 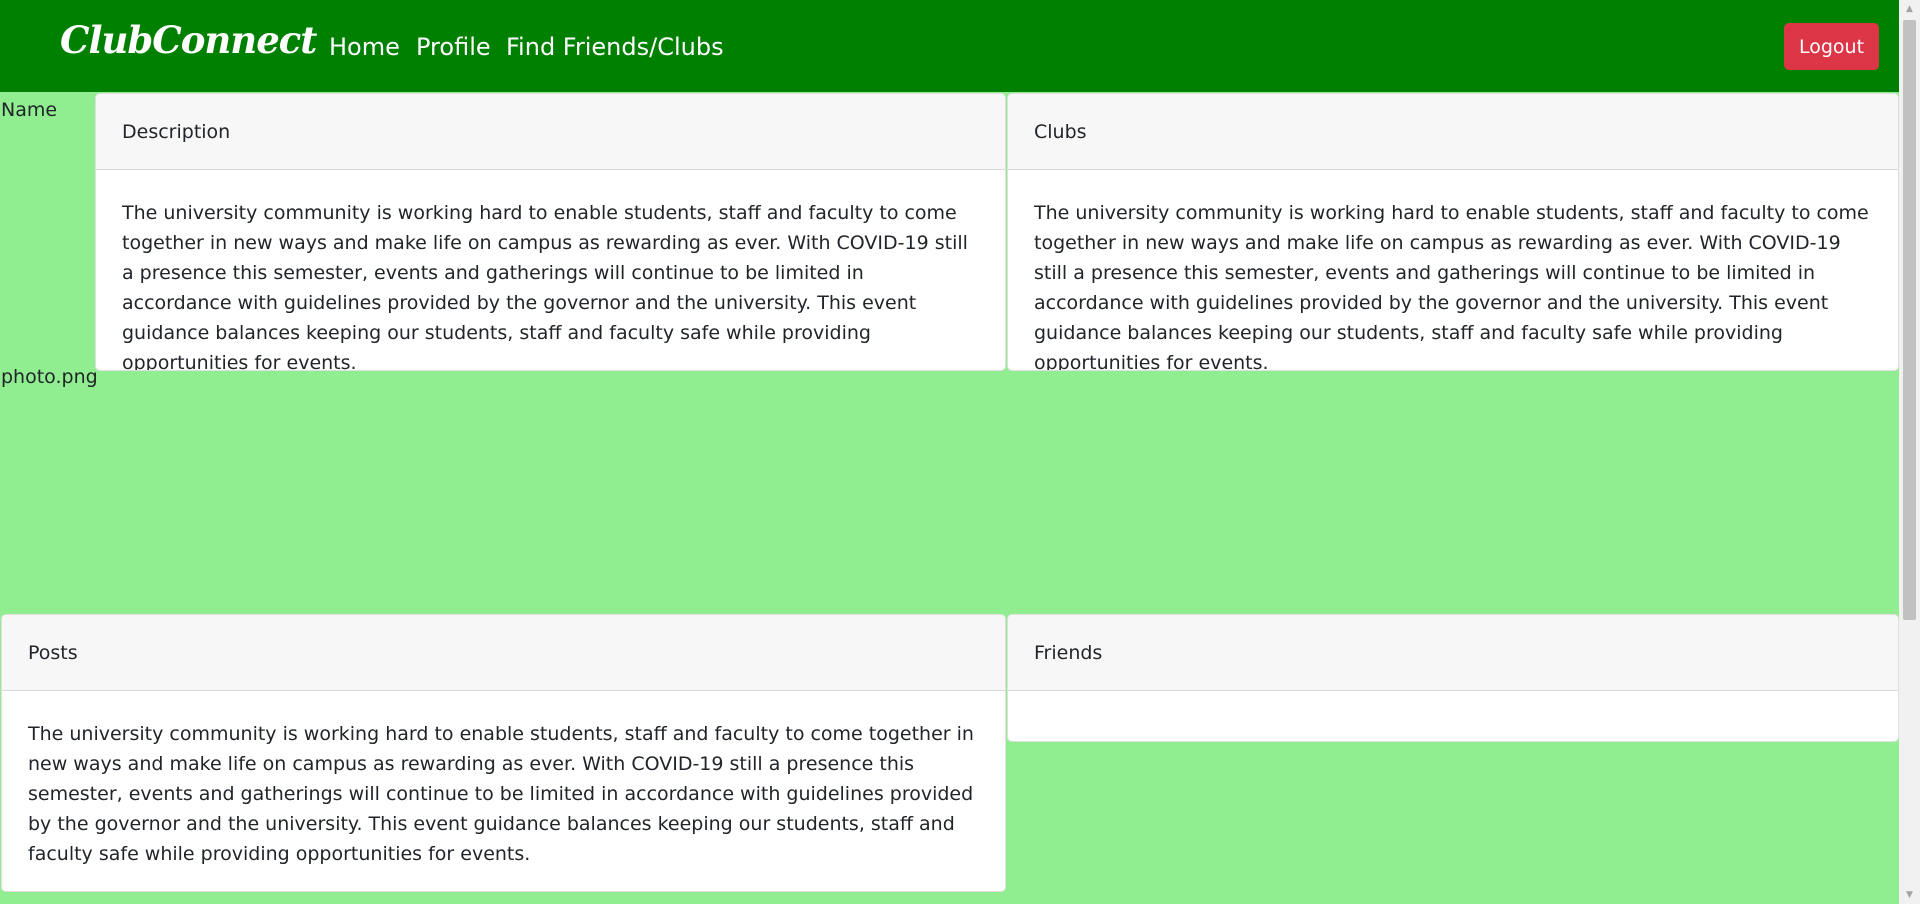 What do you see at coordinates (1909, 320) in the screenshot?
I see `scrollbar-thumb` at bounding box center [1909, 320].